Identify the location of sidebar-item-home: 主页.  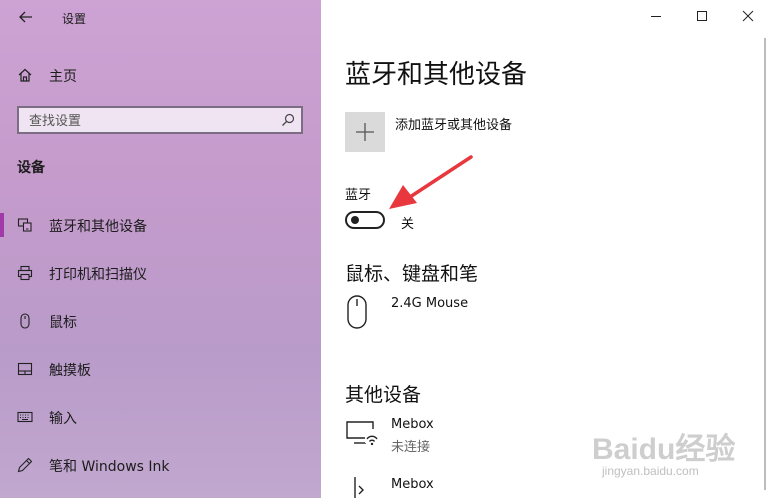
(160, 75).